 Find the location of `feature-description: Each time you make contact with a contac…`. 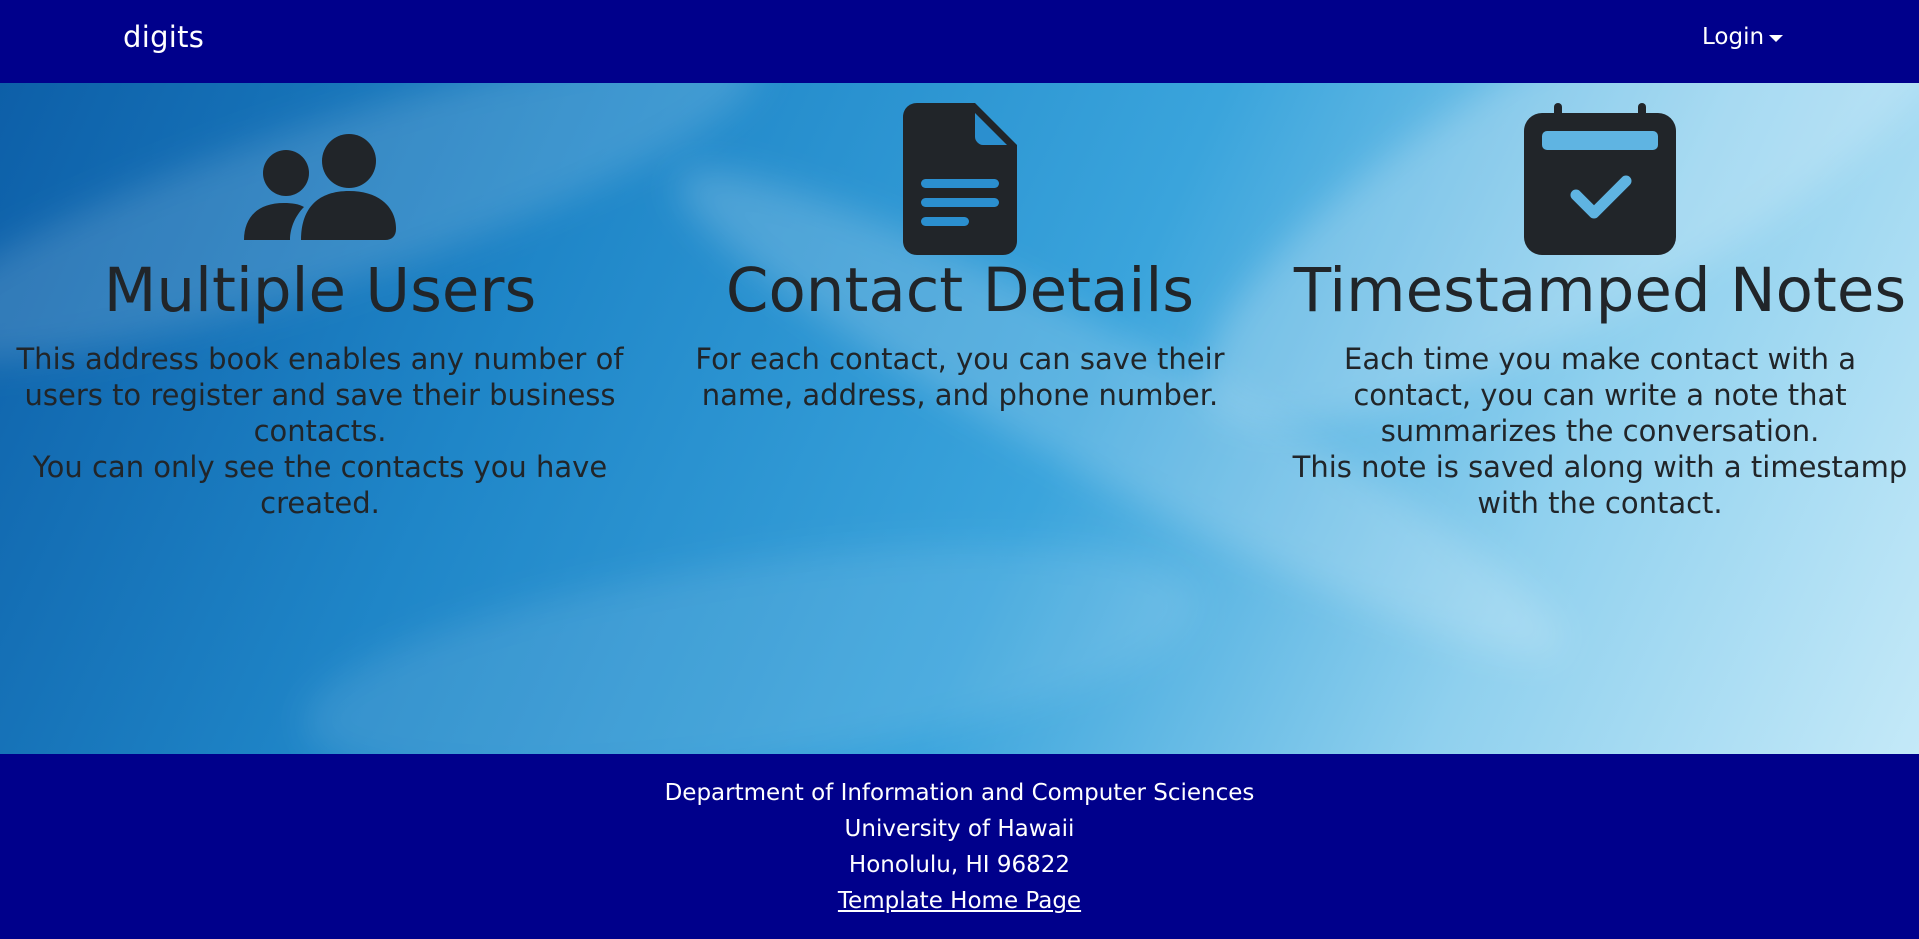

feature-description: Each time you make contact with a contac… is located at coordinates (1600, 431).